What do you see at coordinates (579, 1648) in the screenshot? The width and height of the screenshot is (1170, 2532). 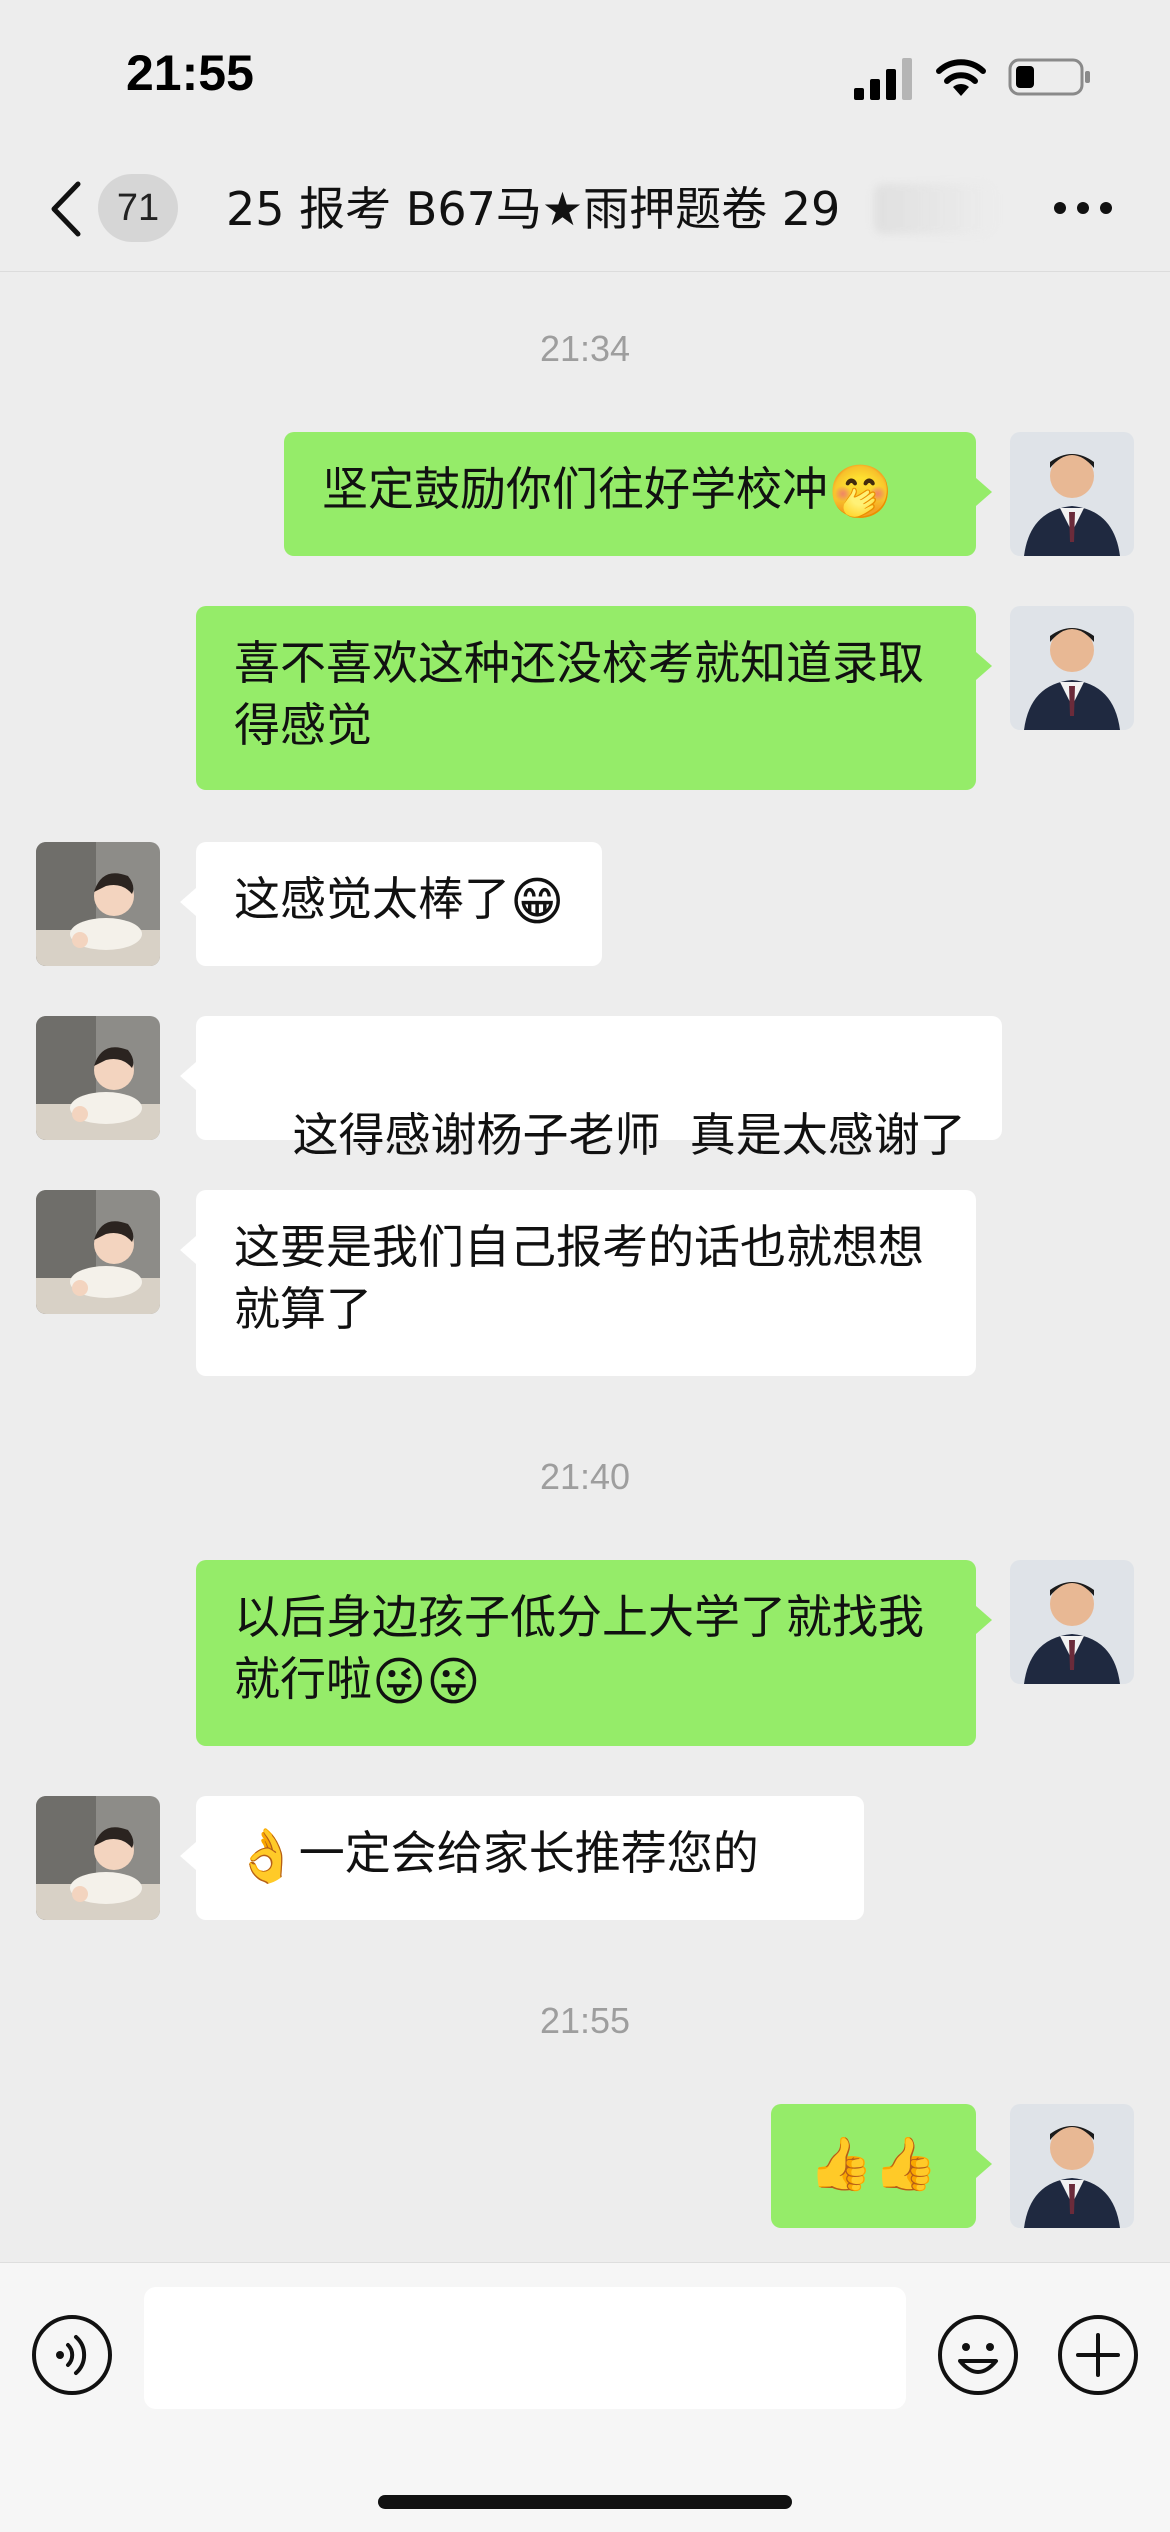 I see `message-text: 以后身边孩子低分上大学了就找我就行啦` at bounding box center [579, 1648].